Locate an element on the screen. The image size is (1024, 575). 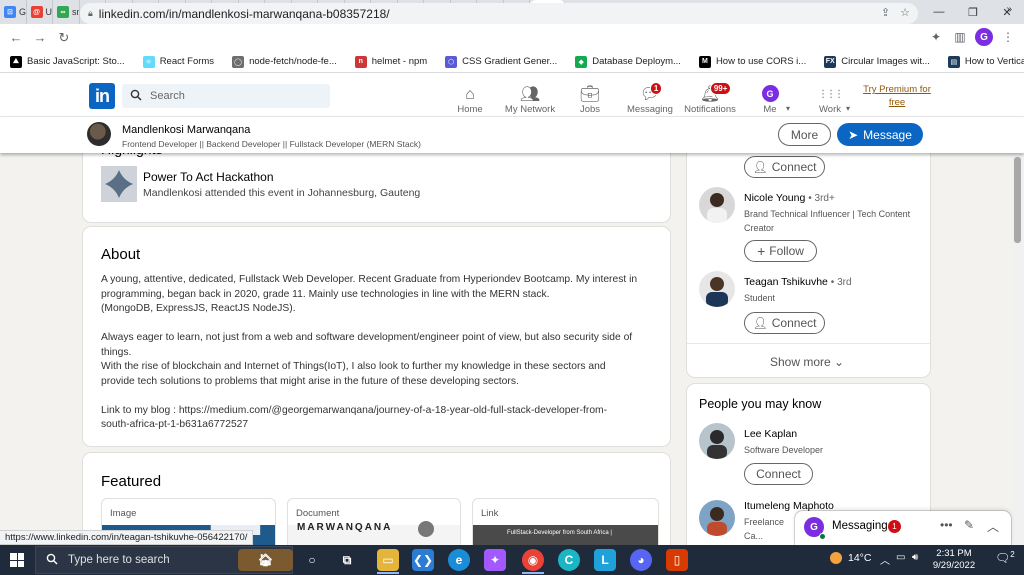
office-icon: ▯ is located at coordinates (677, 560).